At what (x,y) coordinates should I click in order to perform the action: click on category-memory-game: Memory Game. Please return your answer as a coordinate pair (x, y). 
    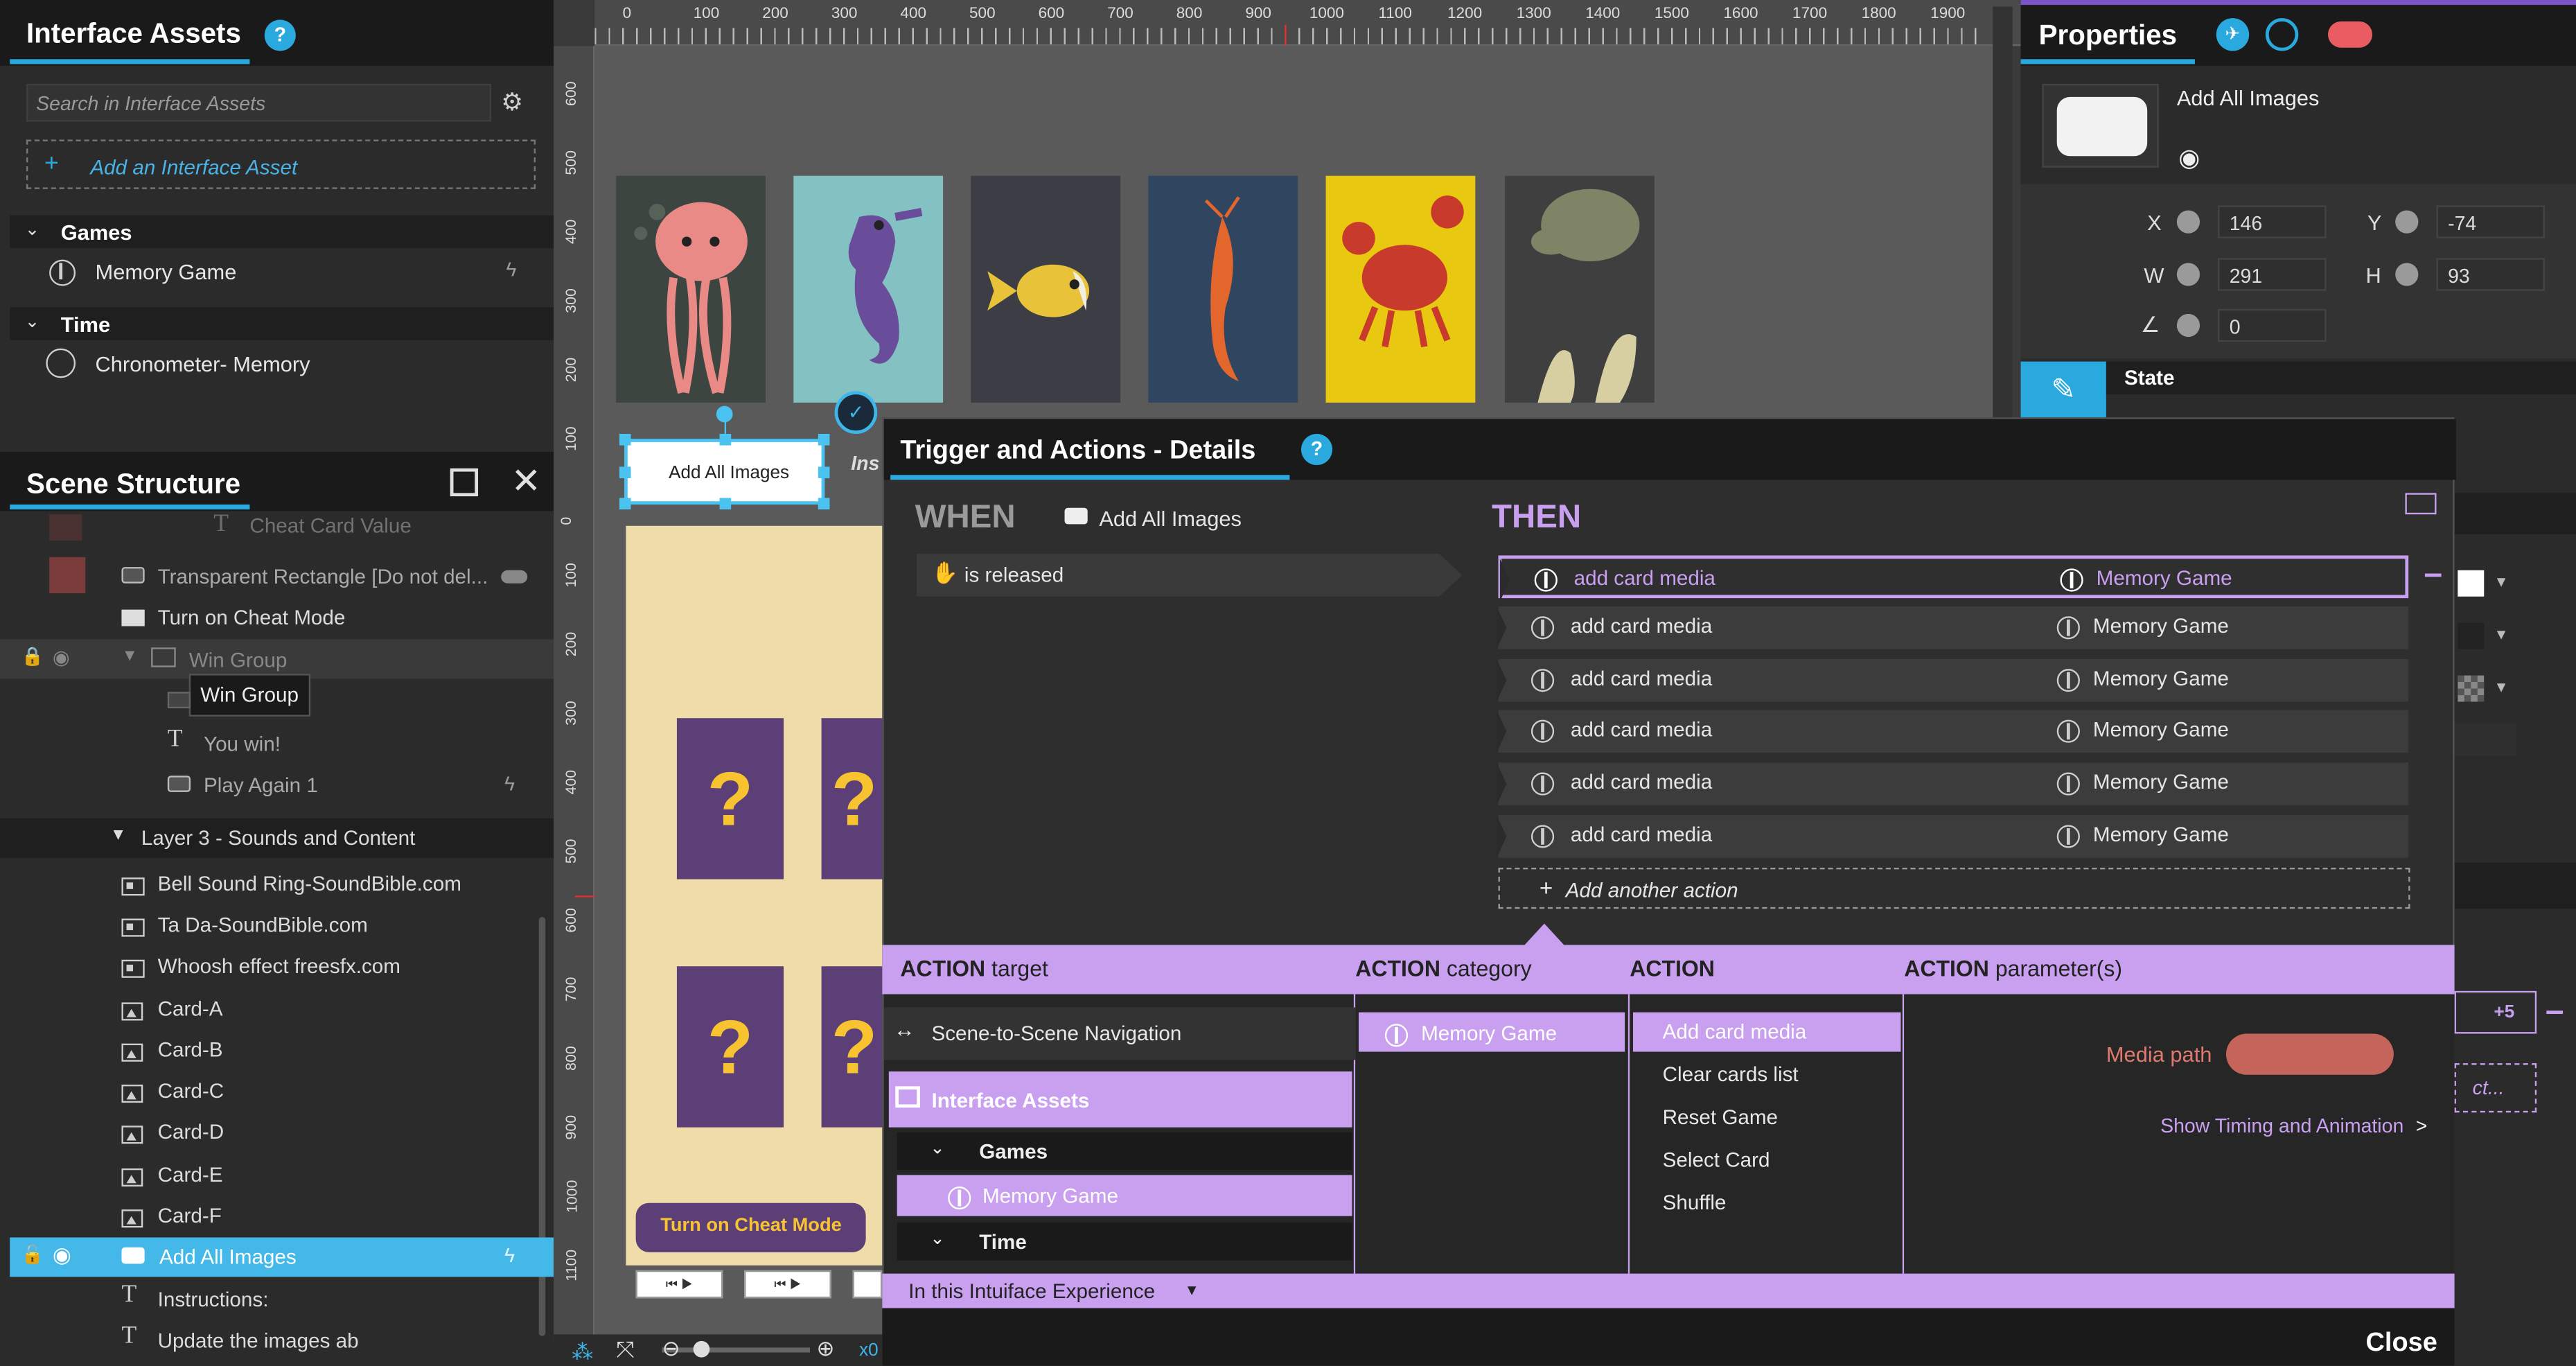
    Looking at the image, I should click on (1491, 1032).